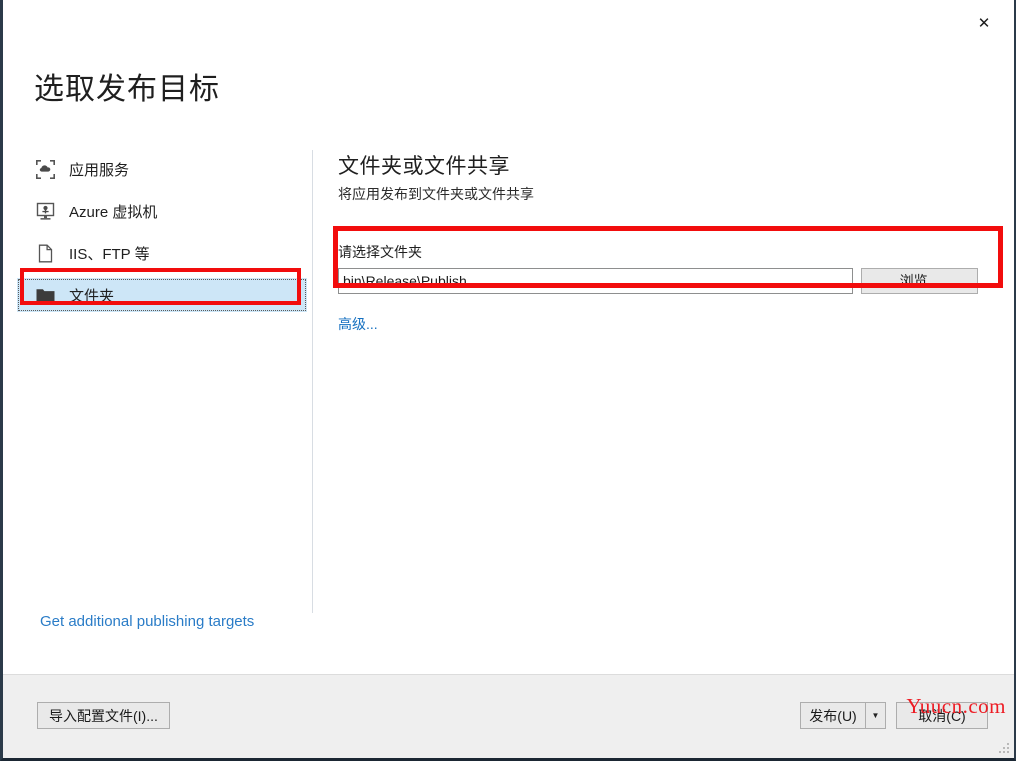  What do you see at coordinates (45, 211) in the screenshot?
I see `azure-vm-icon` at bounding box center [45, 211].